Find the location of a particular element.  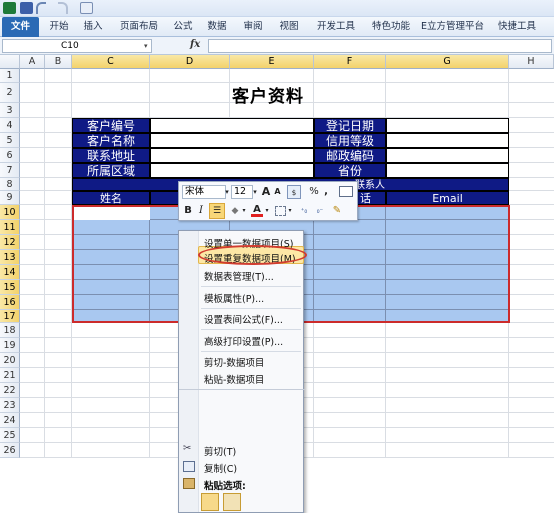

font-size-dropdown-icon: ▾ is located at coordinates (255, 192).